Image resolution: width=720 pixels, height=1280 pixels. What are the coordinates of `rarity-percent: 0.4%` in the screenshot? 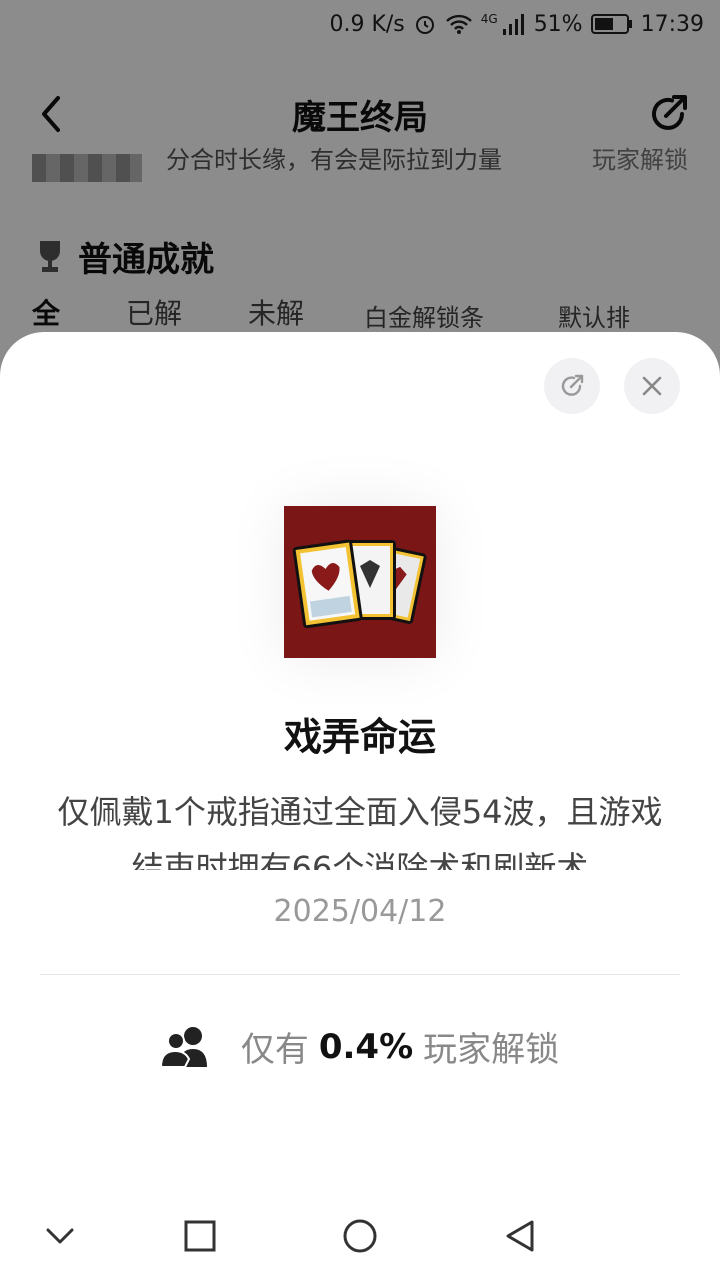 It's located at (366, 1046).